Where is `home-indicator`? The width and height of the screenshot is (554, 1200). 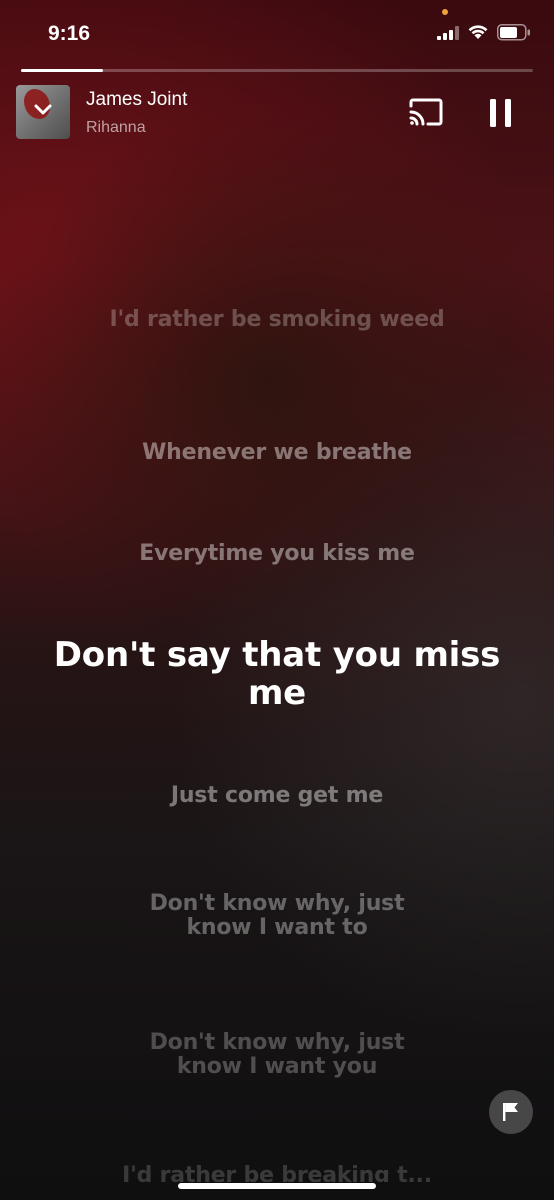
home-indicator is located at coordinates (277, 1186).